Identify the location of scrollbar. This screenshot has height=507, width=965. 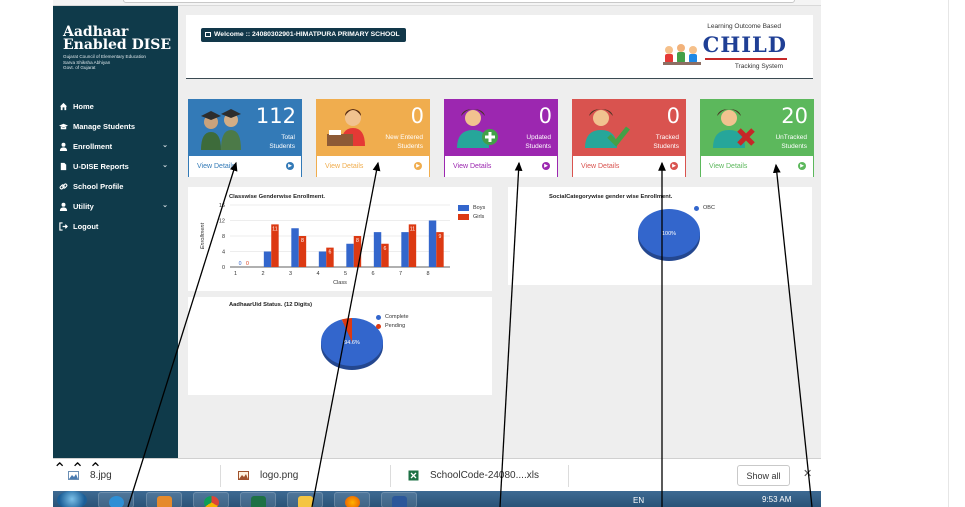
(956, 253).